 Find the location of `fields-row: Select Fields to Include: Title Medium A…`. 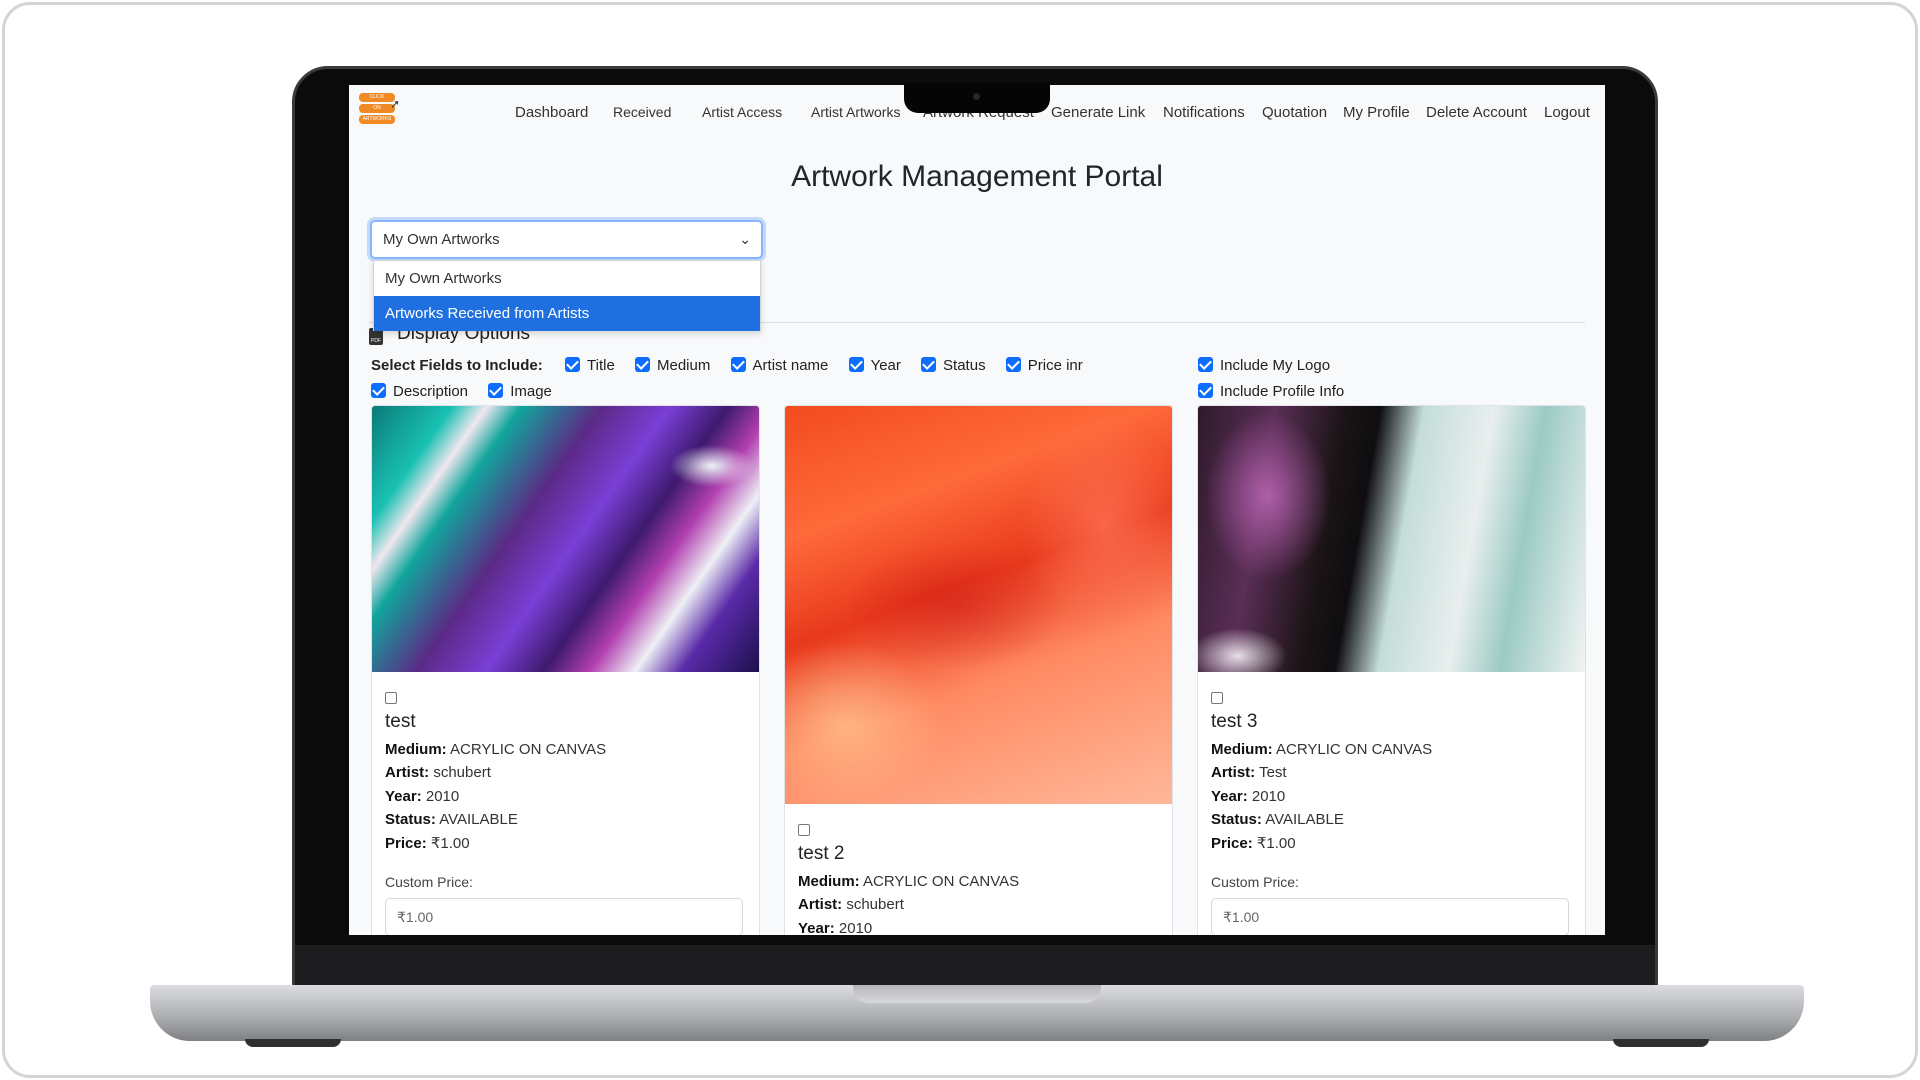

fields-row: Select Fields to Include: Title Medium A… is located at coordinates (735, 365).